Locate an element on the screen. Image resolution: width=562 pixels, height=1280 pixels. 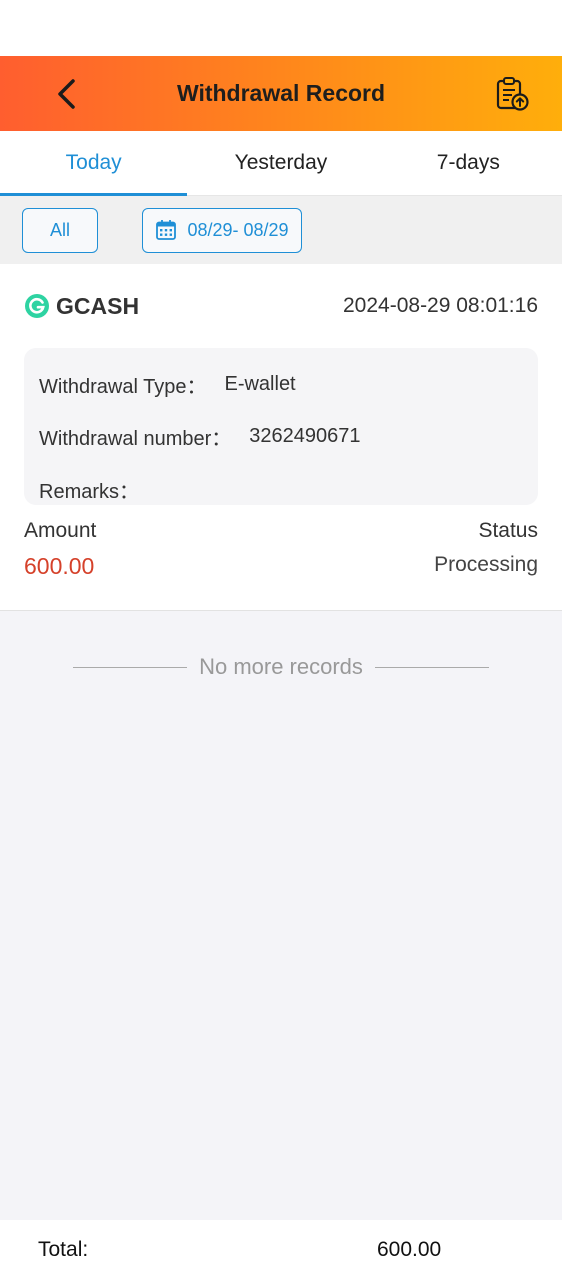
status-bar is located at coordinates (281, 28).